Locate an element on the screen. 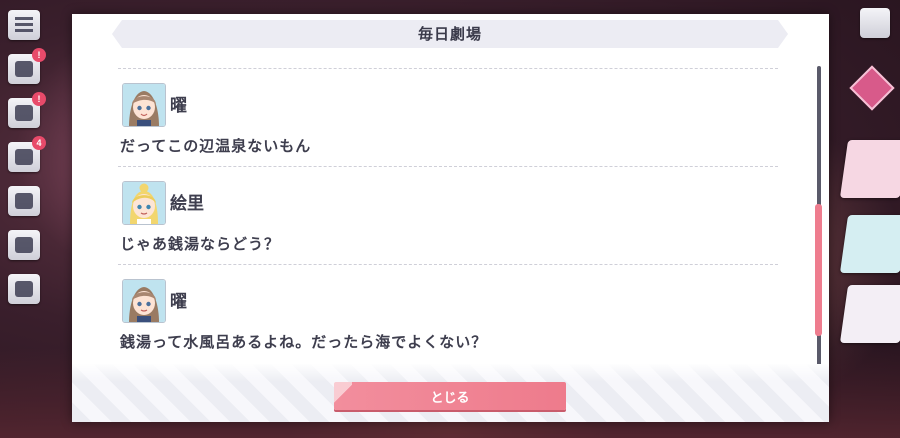 Image resolution: width=900 pixels, height=438 pixels. point-icon is located at coordinates (24, 113).